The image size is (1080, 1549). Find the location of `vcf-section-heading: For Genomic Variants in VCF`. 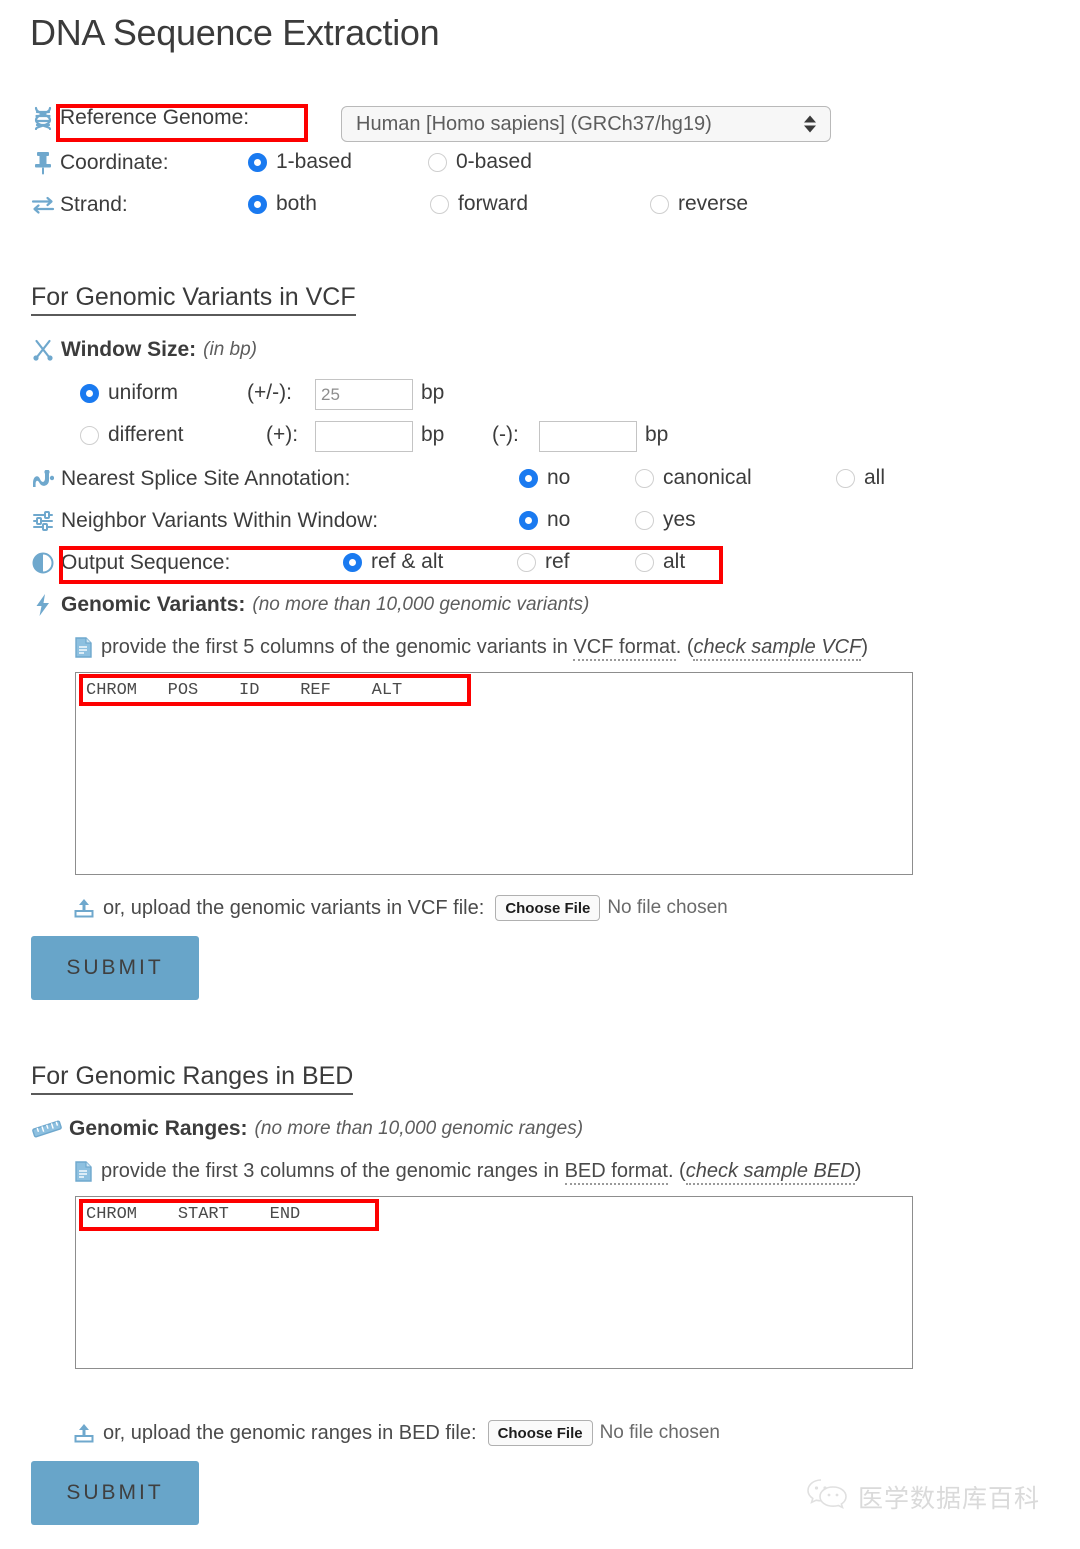

vcf-section-heading: For Genomic Variants in VCF is located at coordinates (193, 299).